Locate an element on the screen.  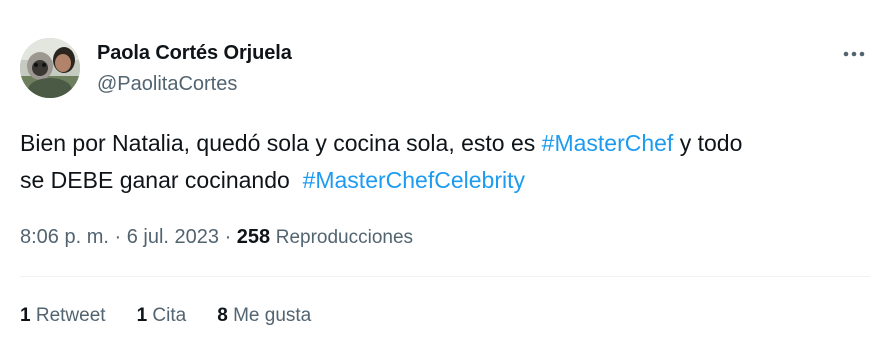
retweets-stat-link: 1 Retweet is located at coordinates (63, 316).